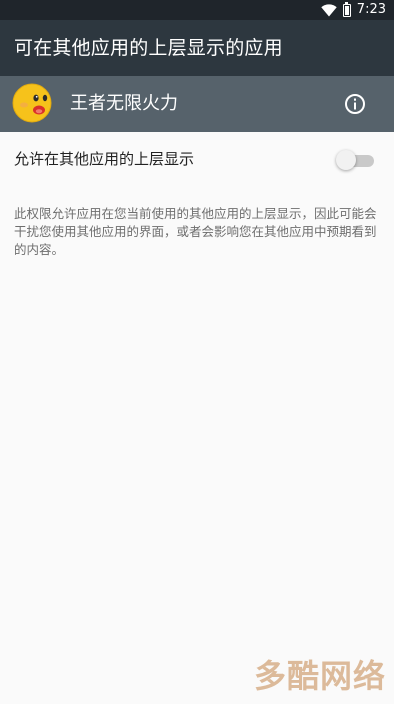 The width and height of the screenshot is (394, 704). I want to click on app-icon, so click(32, 103).